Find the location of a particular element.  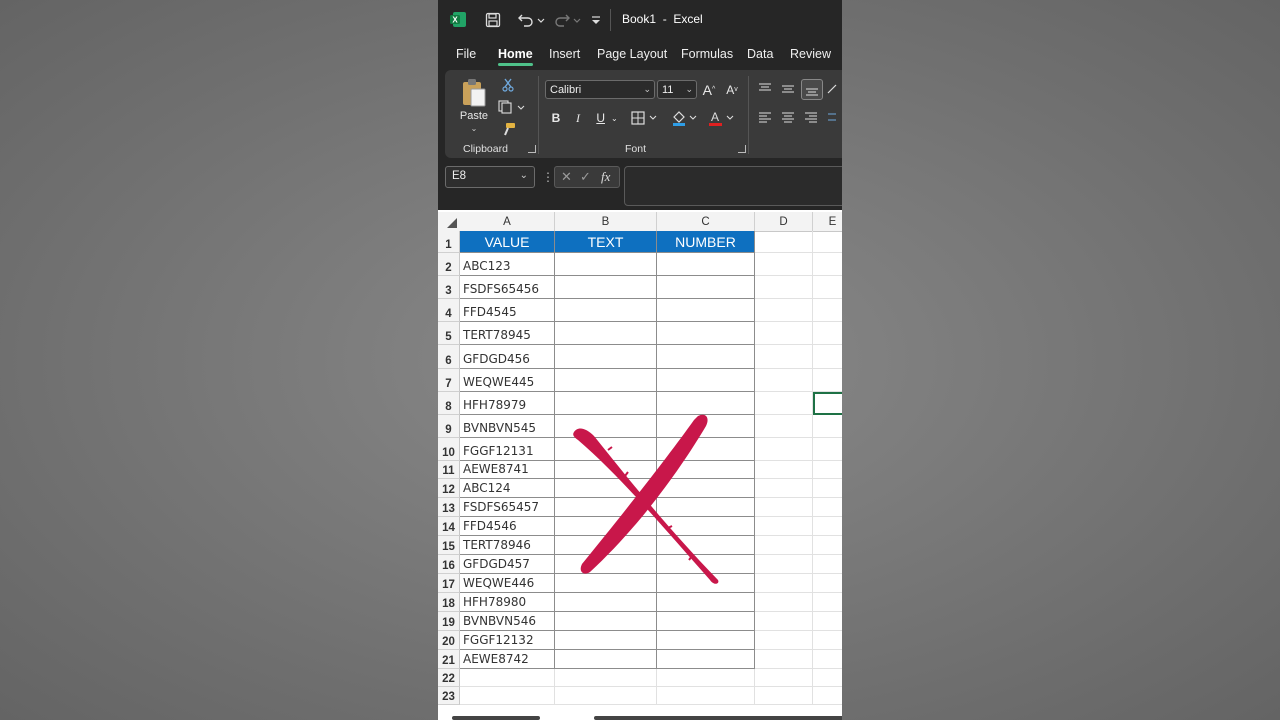

formula-input is located at coordinates (733, 186).